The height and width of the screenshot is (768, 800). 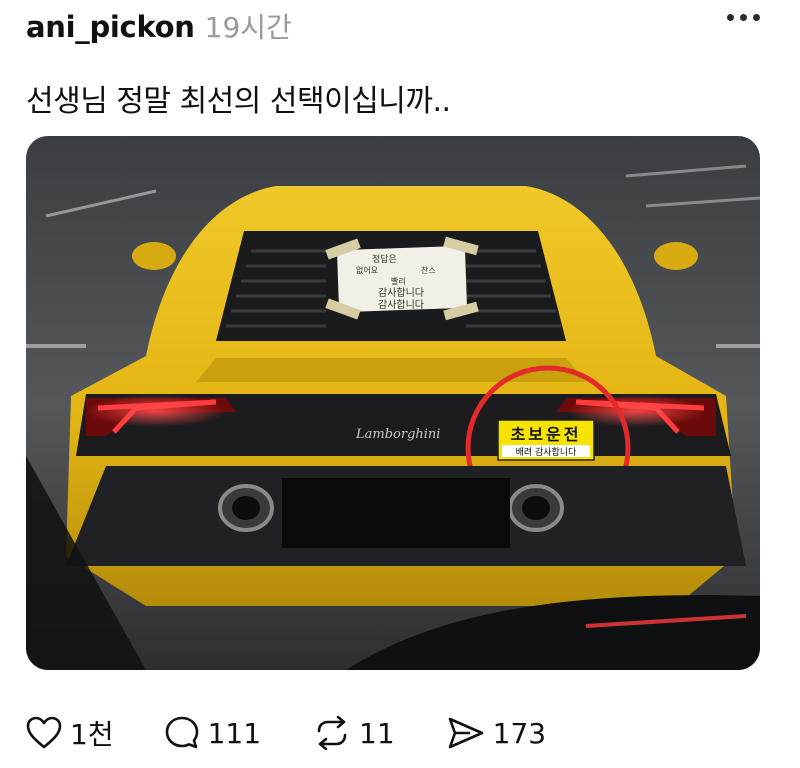 I want to click on share-button: 173, so click(x=496, y=733).